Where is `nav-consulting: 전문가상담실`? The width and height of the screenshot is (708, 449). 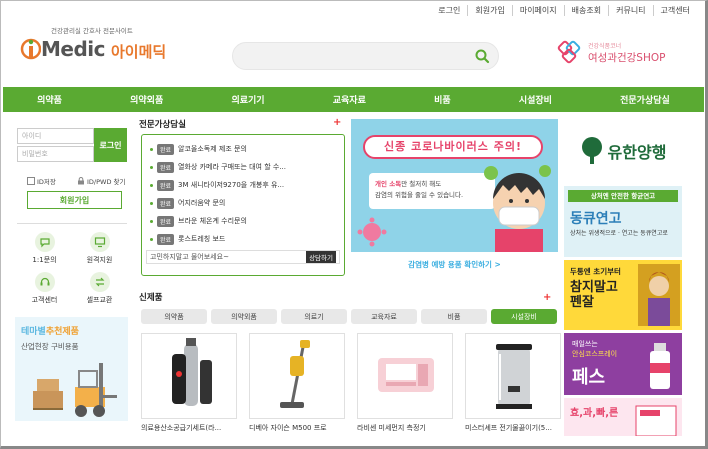 nav-consulting: 전문가상담실 is located at coordinates (645, 99).